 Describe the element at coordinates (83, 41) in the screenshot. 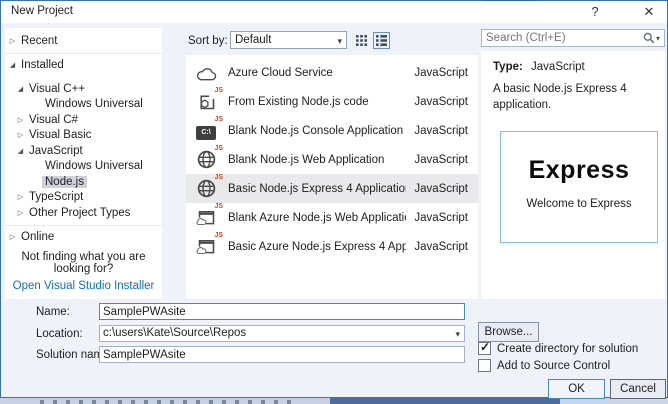

I see `sidebar-item-recent: ▷ Recent` at that location.